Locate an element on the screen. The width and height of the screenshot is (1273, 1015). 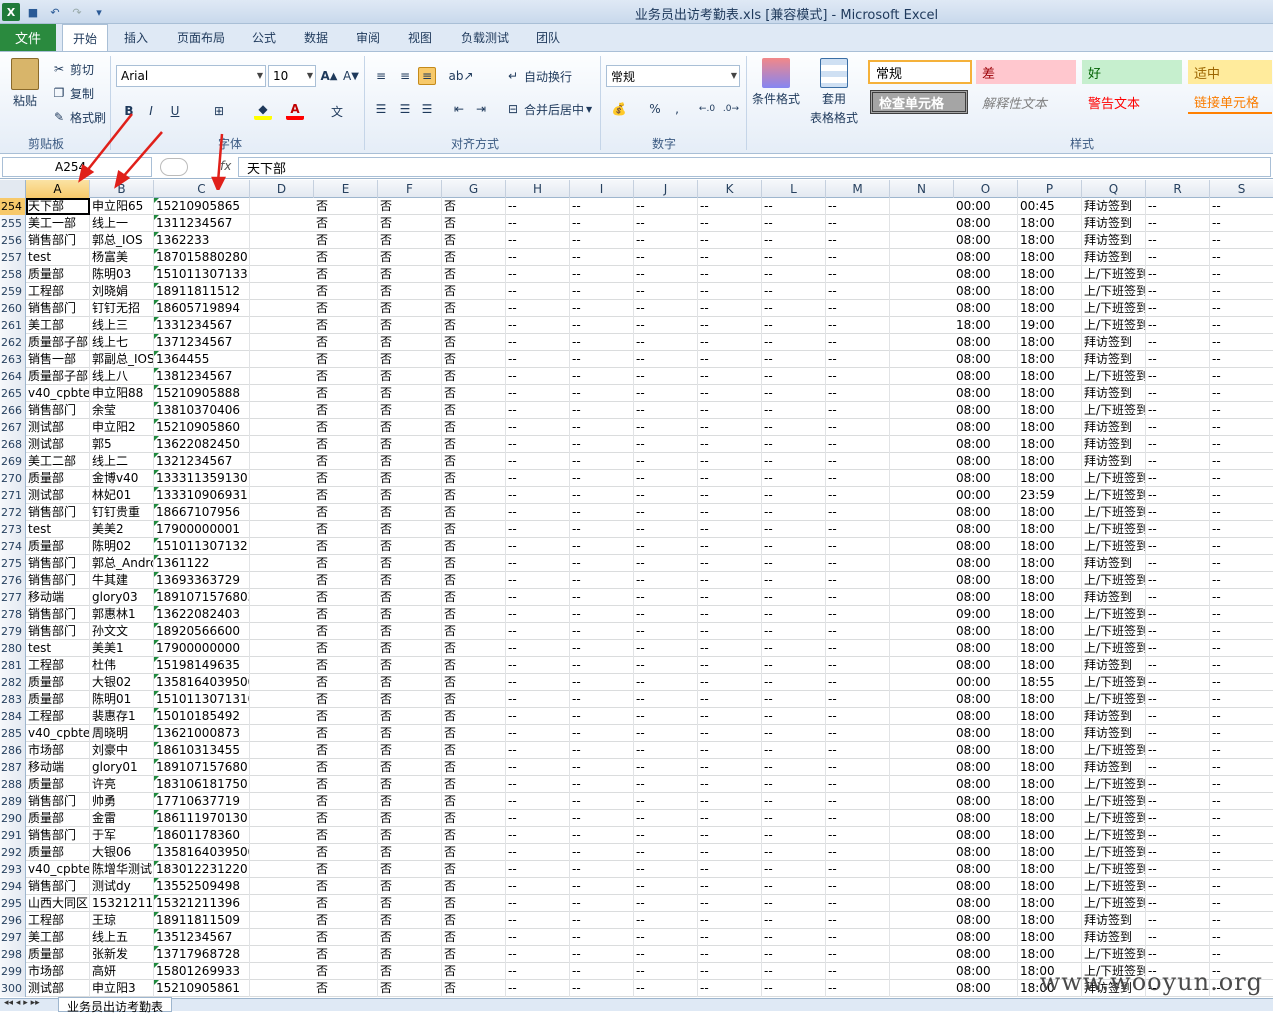
cell-c: 1311234567 is located at coordinates (202, 223).